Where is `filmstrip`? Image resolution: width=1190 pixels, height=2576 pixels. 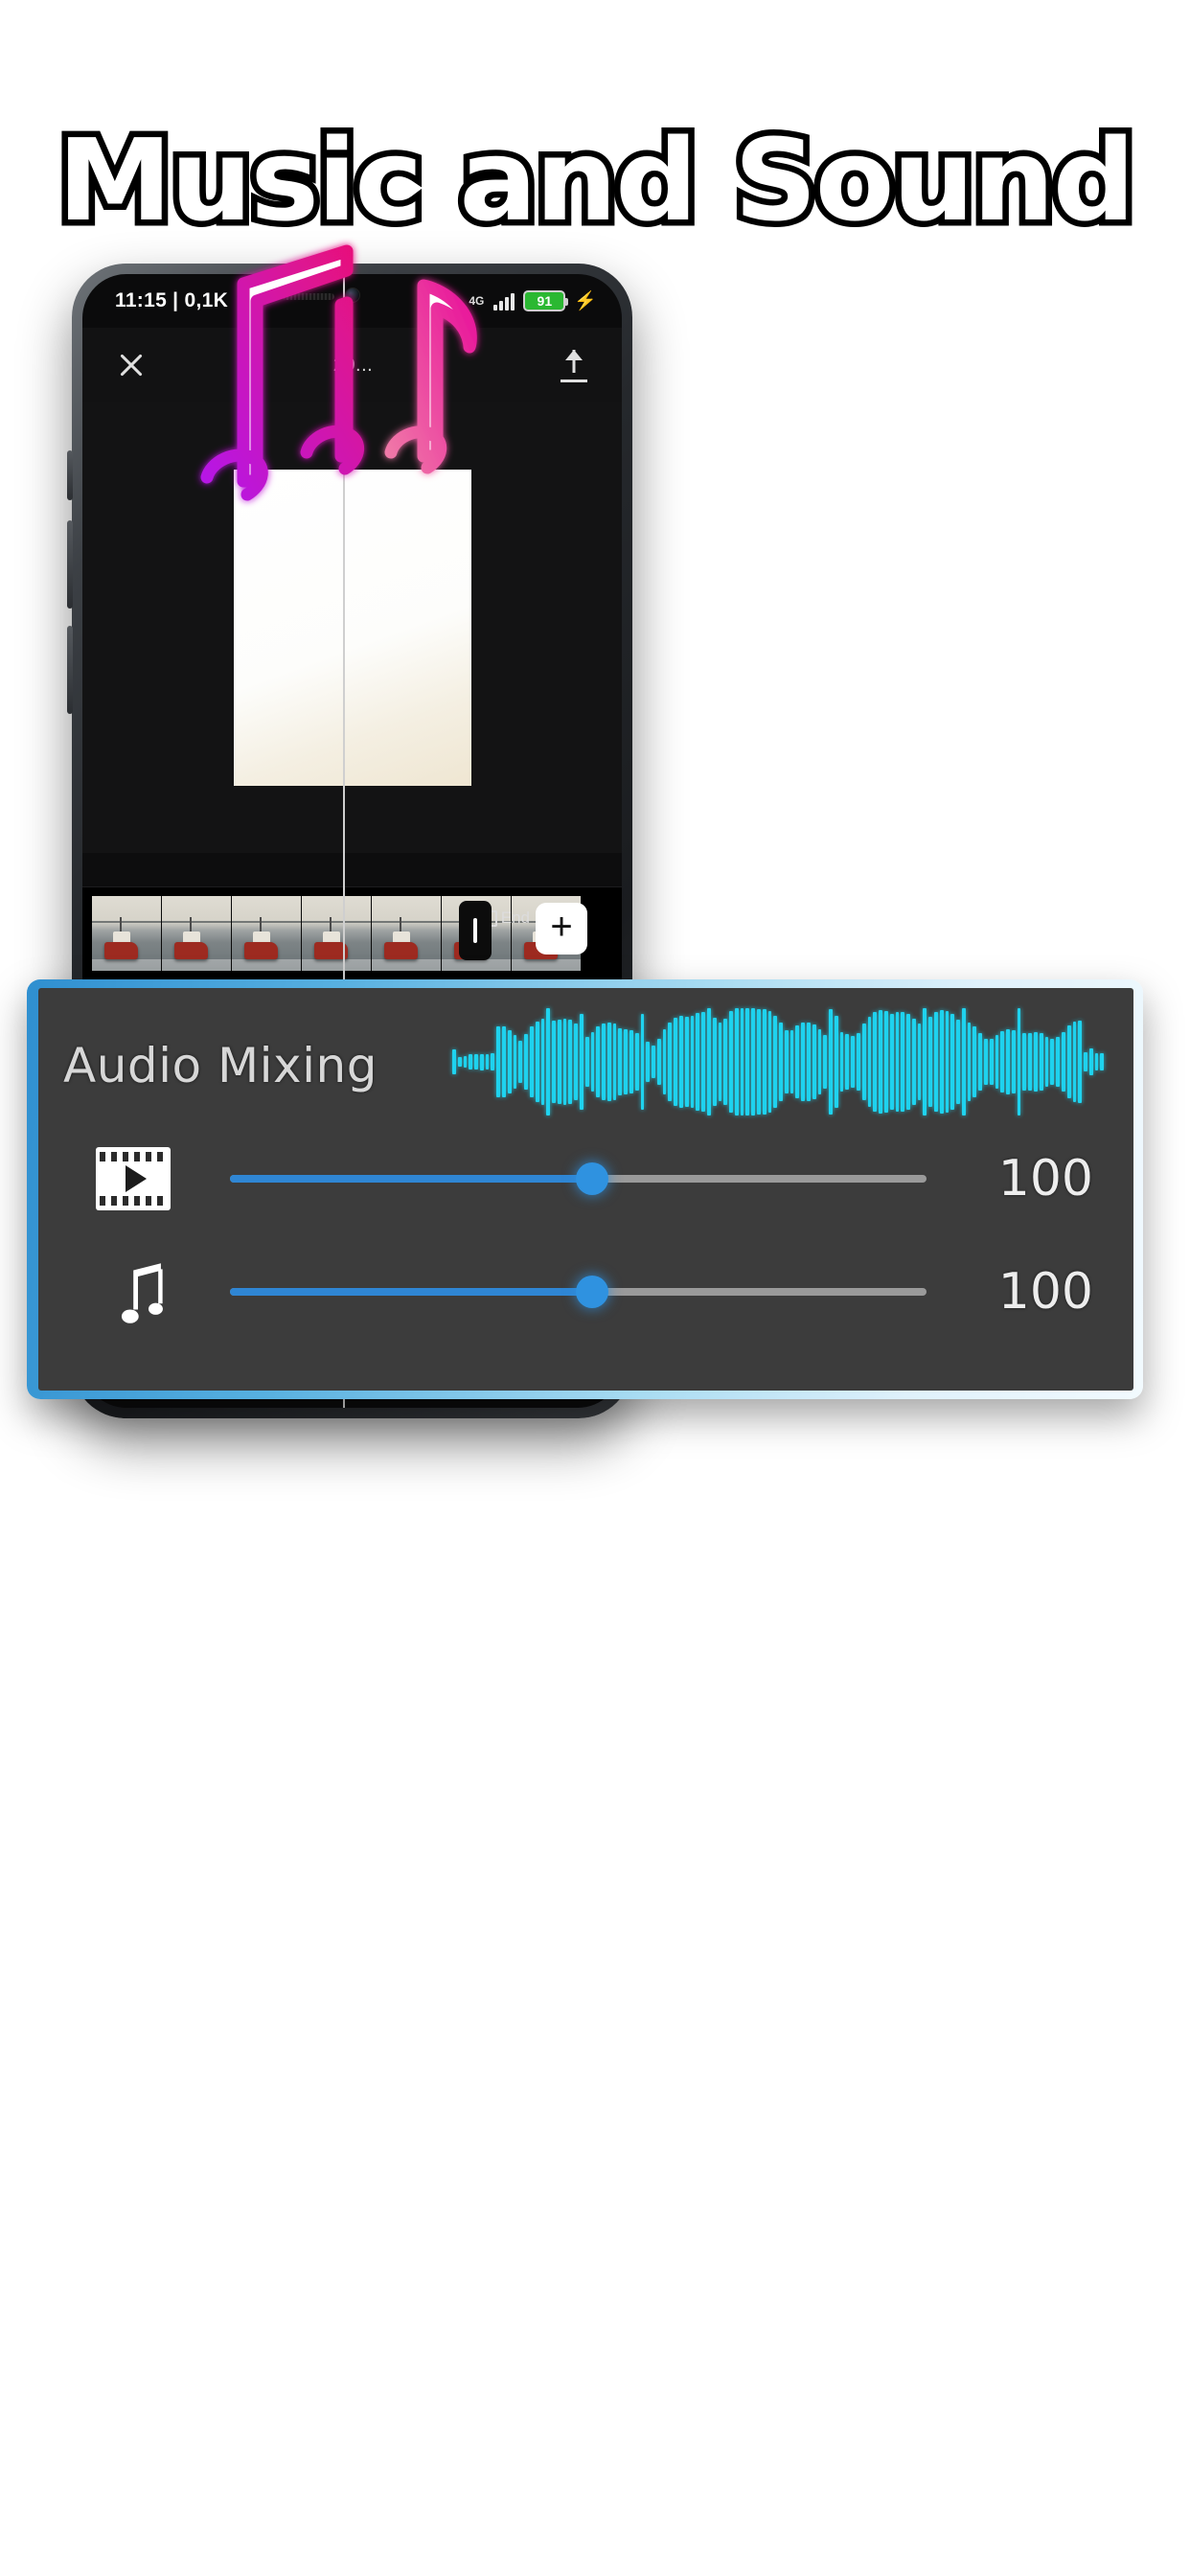 filmstrip is located at coordinates (338, 933).